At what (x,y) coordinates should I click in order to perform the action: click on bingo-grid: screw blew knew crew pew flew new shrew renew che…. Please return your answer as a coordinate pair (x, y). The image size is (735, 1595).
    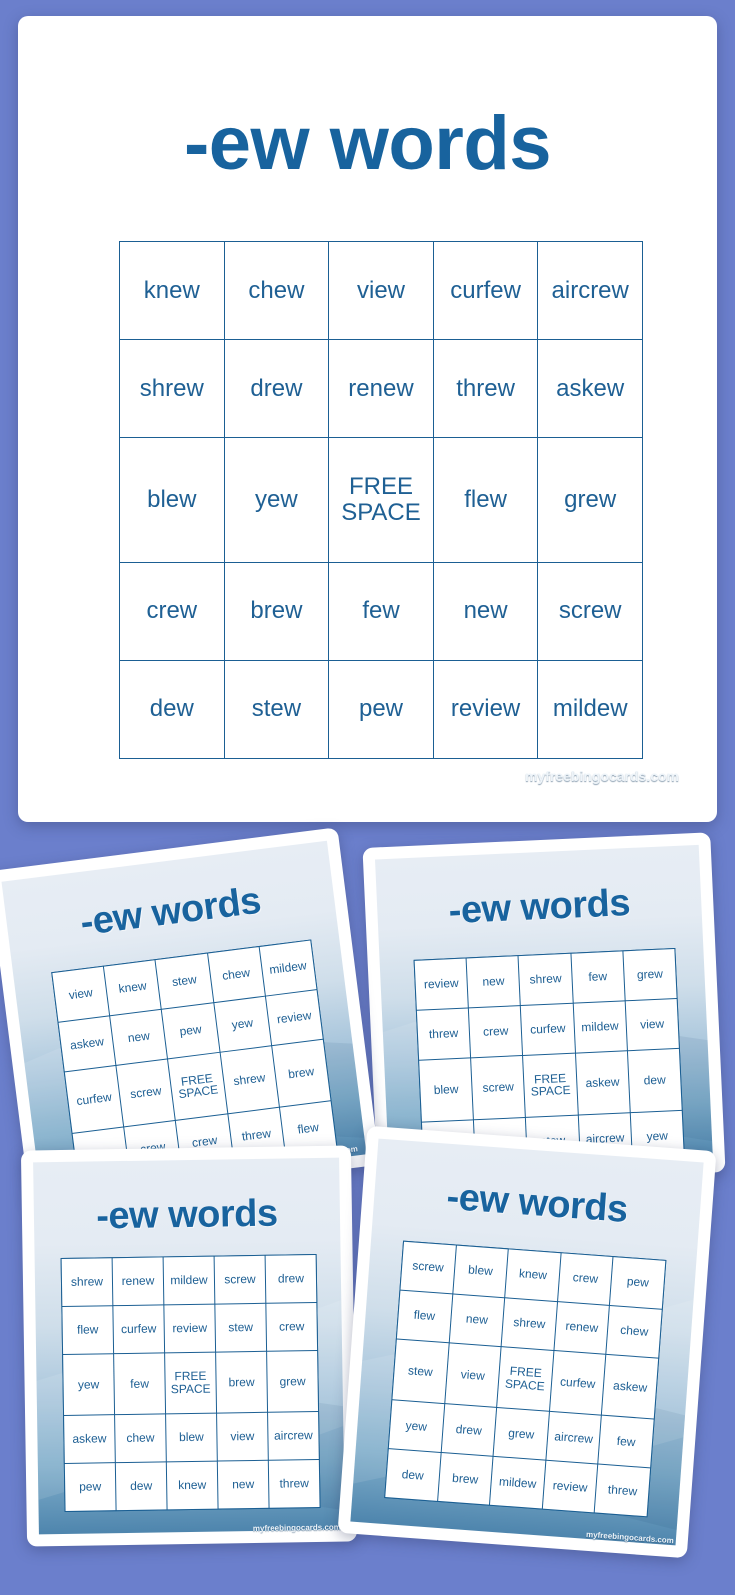
    Looking at the image, I should click on (525, 1379).